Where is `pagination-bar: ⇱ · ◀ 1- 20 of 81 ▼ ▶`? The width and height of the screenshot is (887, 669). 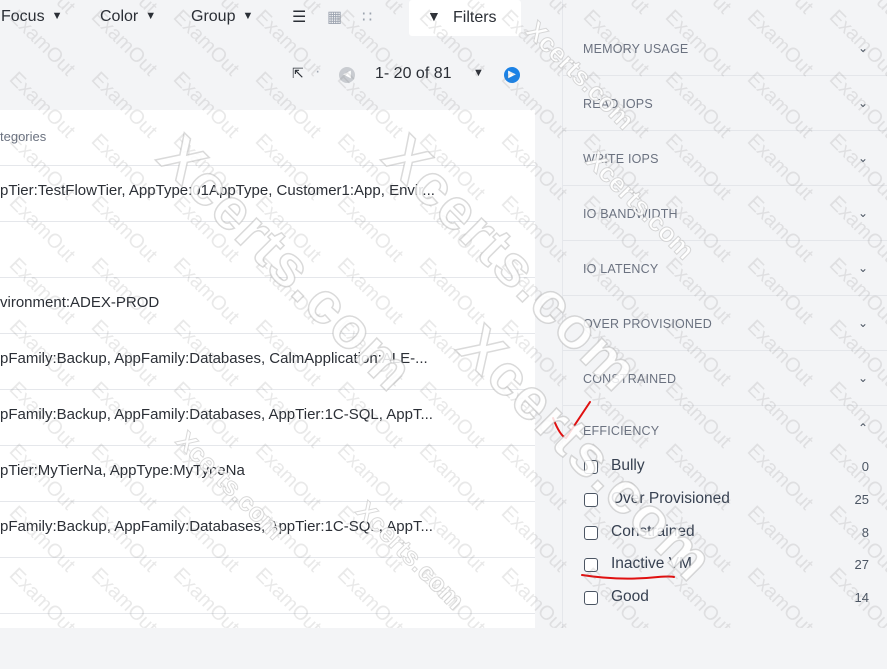 pagination-bar: ⇱ · ◀ 1- 20 of 81 ▼ ▶ is located at coordinates (267, 74).